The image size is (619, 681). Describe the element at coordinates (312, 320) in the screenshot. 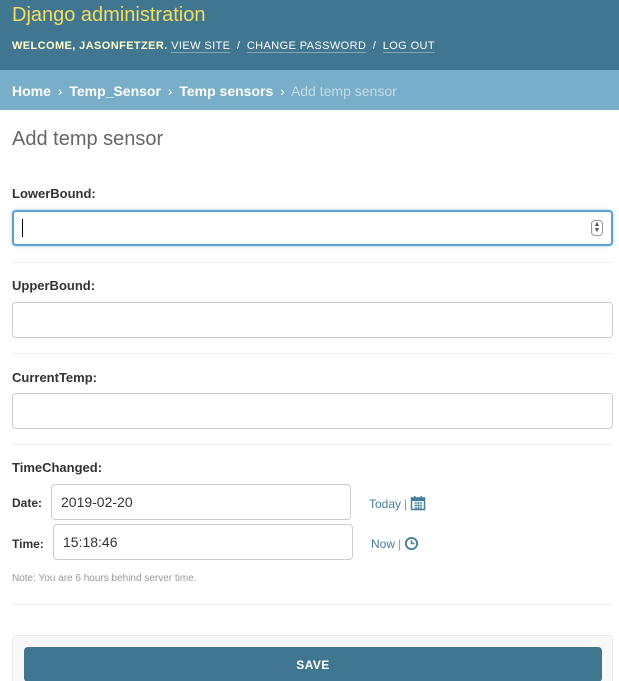

I see `upper-bound-input` at that location.